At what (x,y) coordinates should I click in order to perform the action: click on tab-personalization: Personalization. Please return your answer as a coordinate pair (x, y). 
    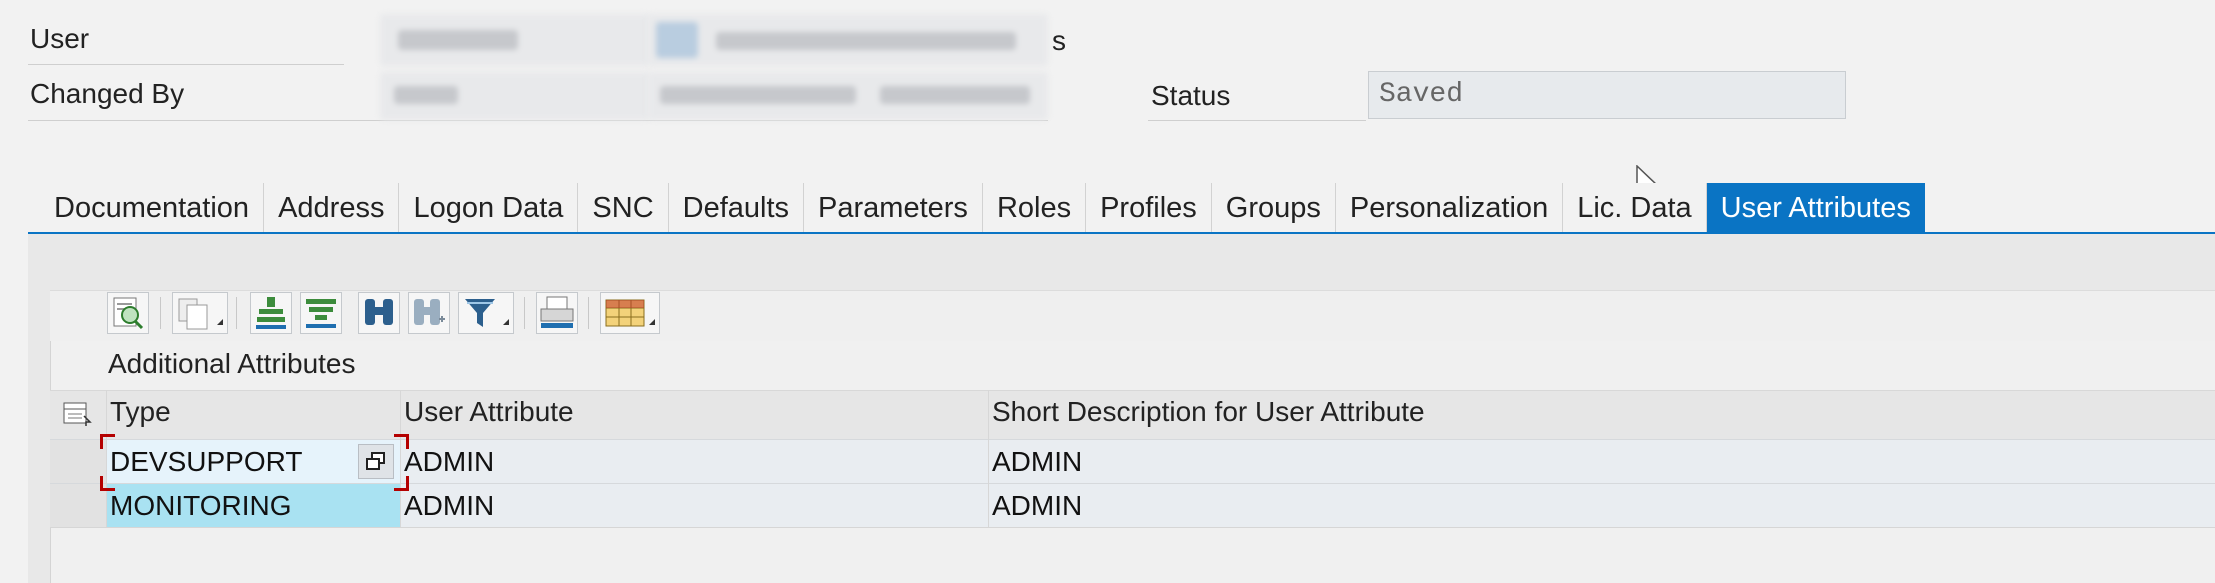
    Looking at the image, I should click on (1449, 208).